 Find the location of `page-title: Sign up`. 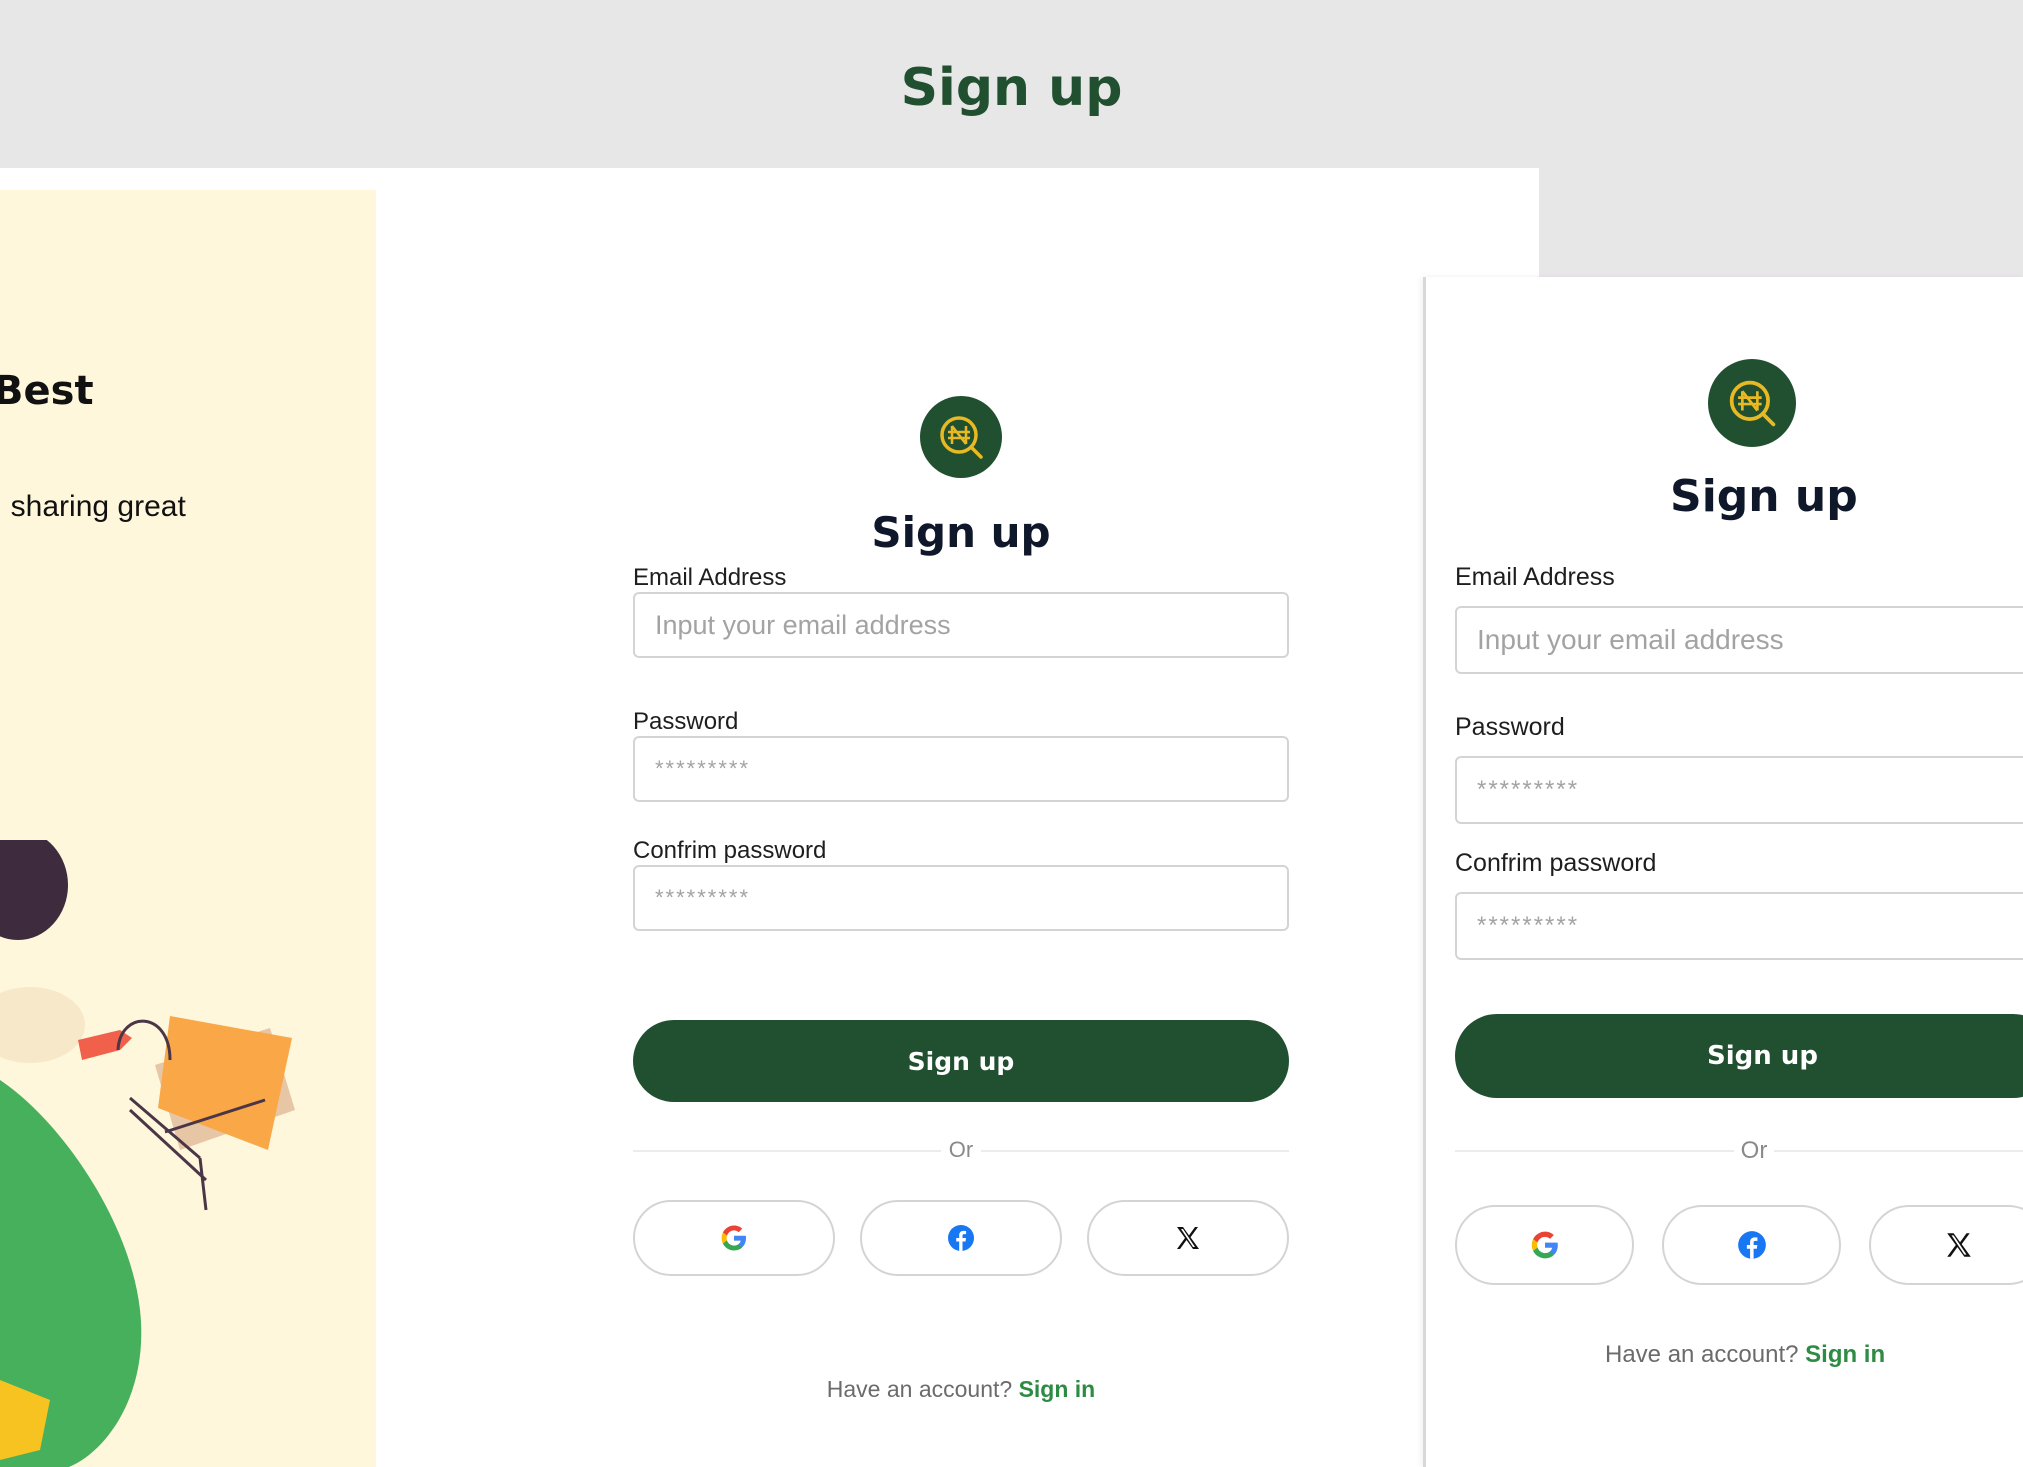

page-title: Sign up is located at coordinates (1011, 88).